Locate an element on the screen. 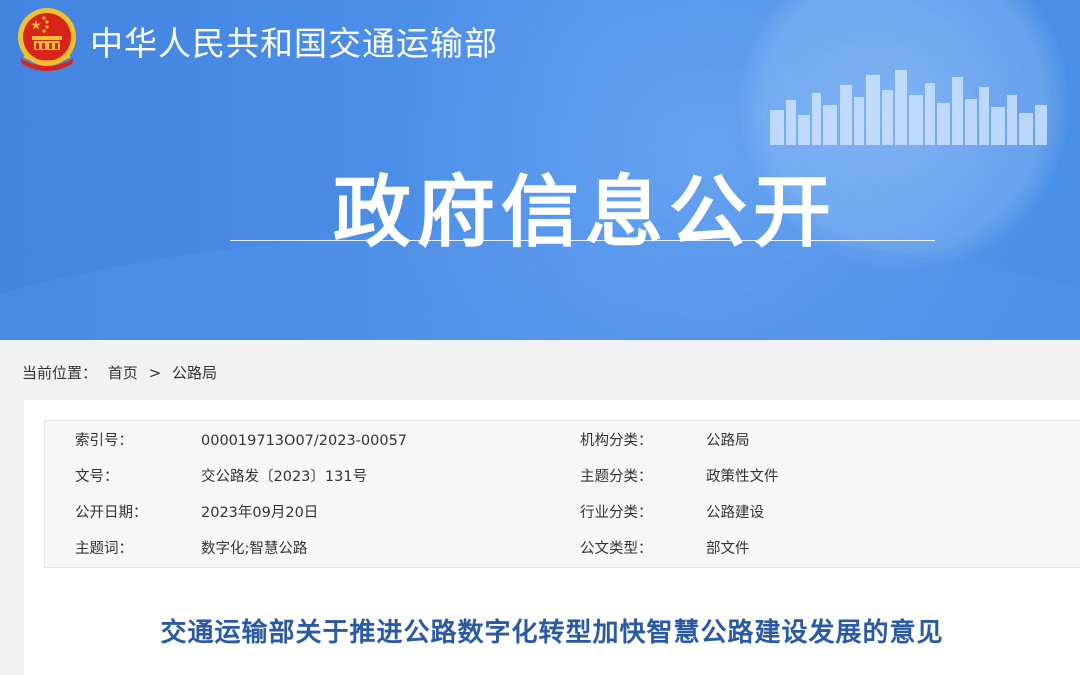 This screenshot has width=1080, height=675. national-emblem-icon is located at coordinates (47, 39).